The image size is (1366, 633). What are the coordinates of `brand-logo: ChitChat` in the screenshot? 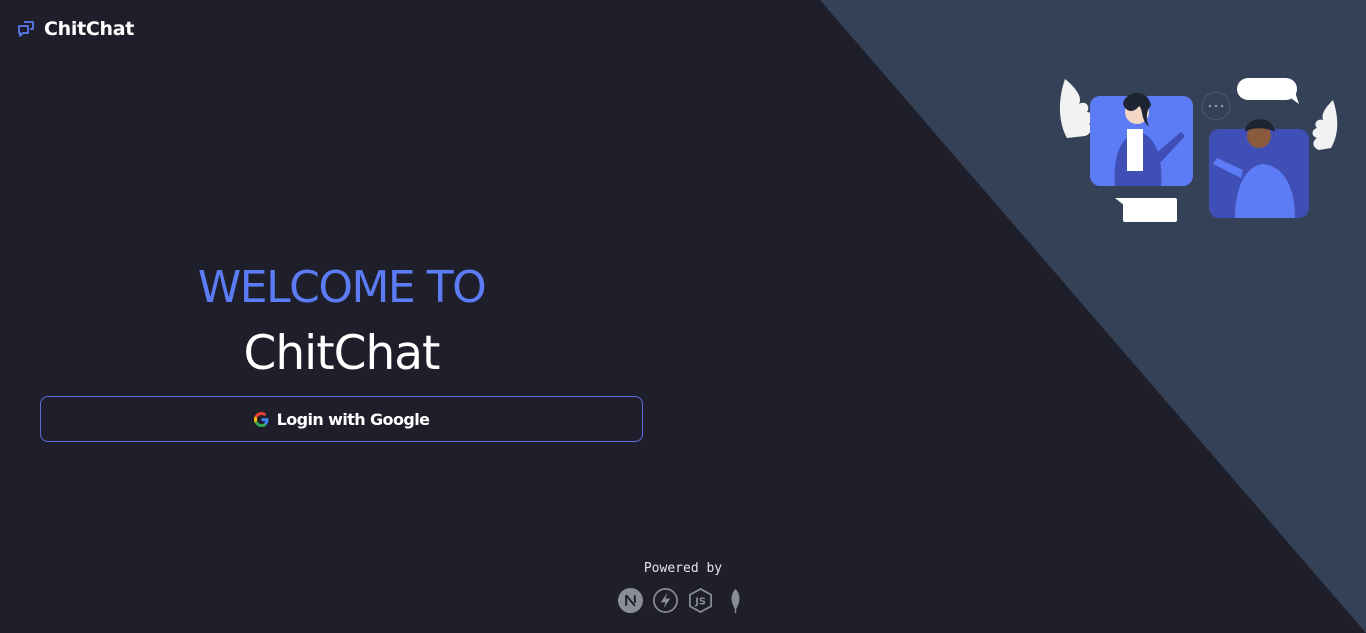 It's located at (75, 29).